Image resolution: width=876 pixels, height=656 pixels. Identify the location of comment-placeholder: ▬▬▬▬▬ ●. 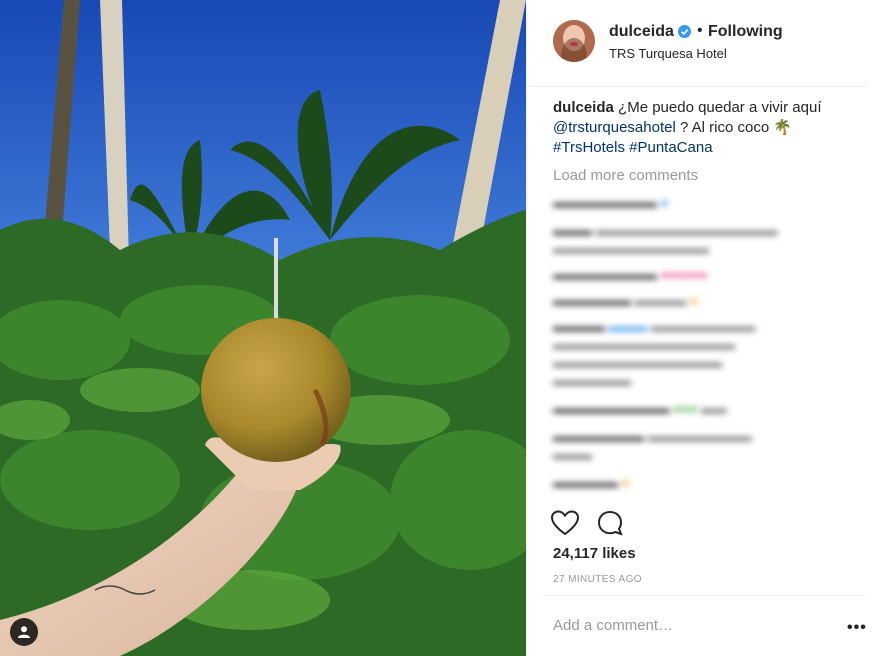
(591, 482).